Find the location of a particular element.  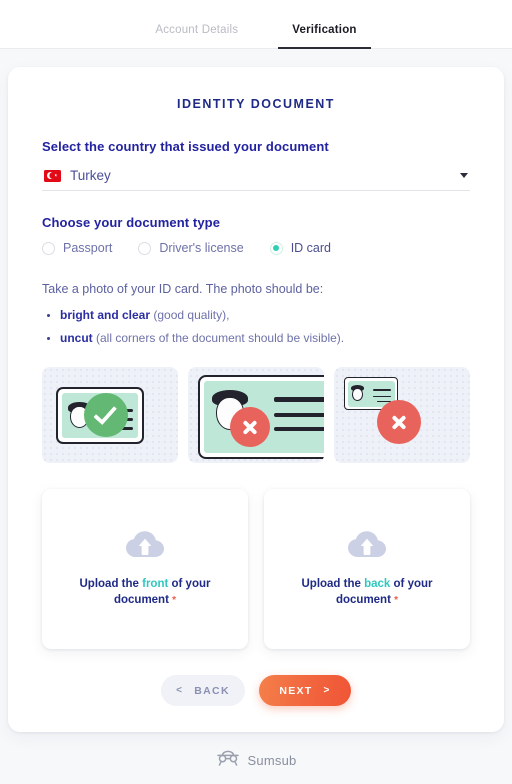

tab-verification: Verification is located at coordinates (325, 36).